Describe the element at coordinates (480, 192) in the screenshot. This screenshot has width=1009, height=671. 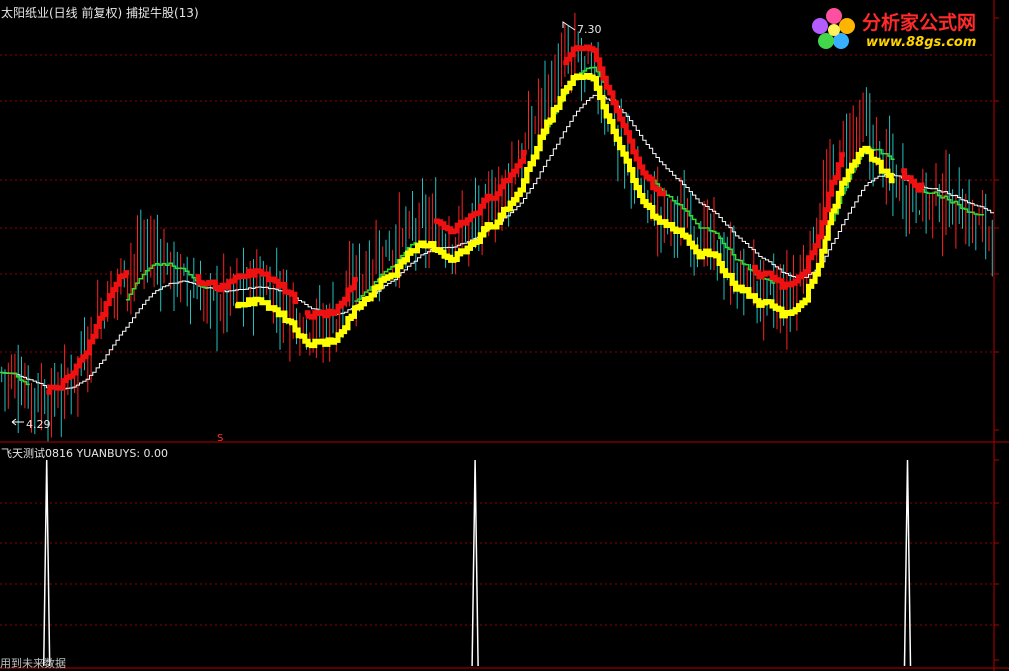
I see `red-step-line` at that location.